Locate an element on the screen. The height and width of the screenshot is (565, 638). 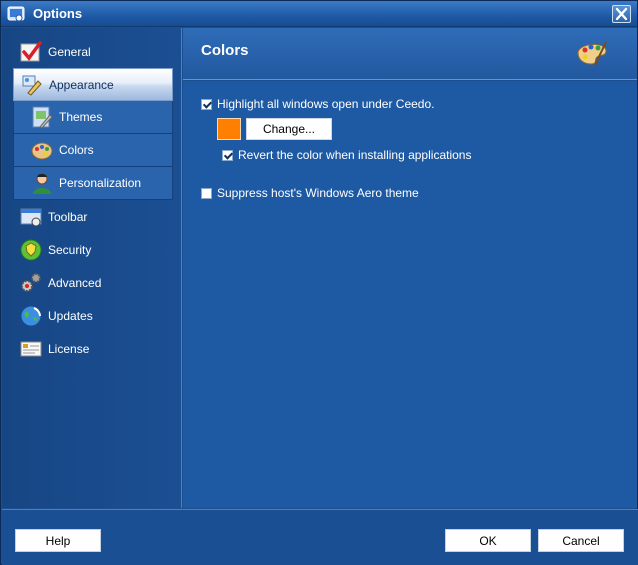
close-icon is located at coordinates (621, 14).